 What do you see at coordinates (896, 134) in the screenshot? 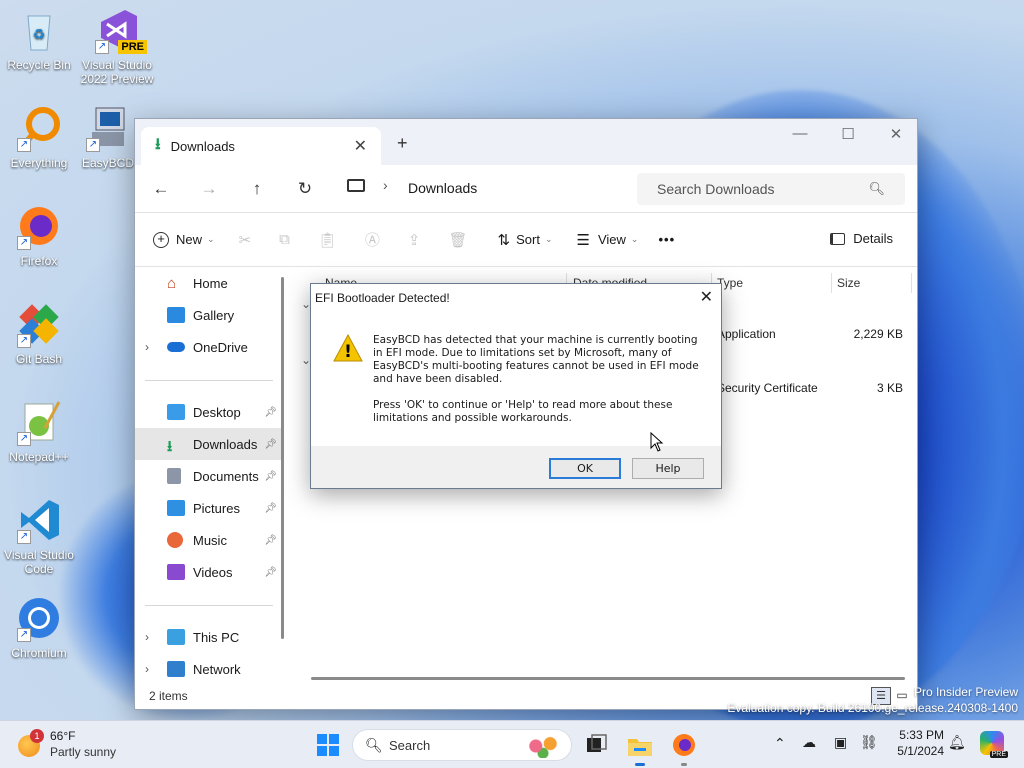
I see `close-window-button: ✕` at bounding box center [896, 134].